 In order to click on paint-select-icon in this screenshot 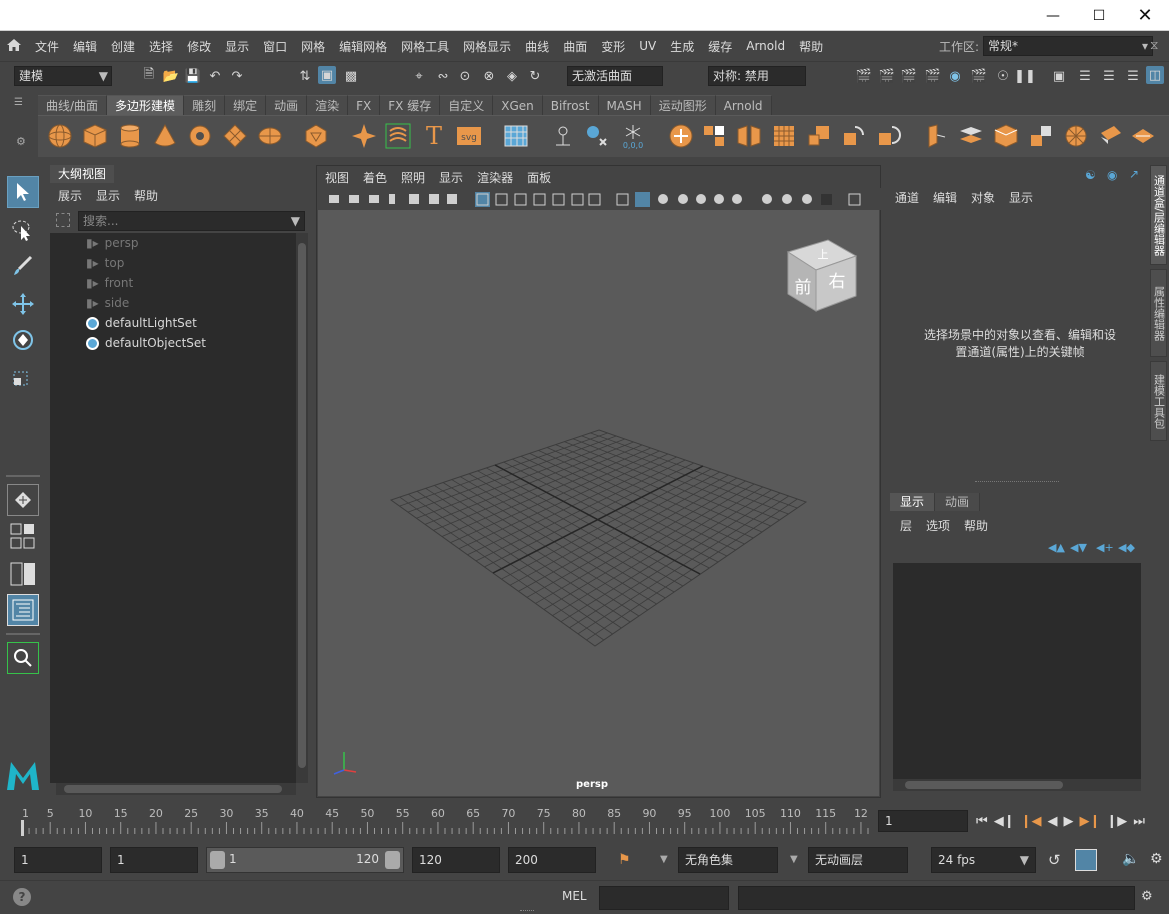, I will do `click(23, 266)`.